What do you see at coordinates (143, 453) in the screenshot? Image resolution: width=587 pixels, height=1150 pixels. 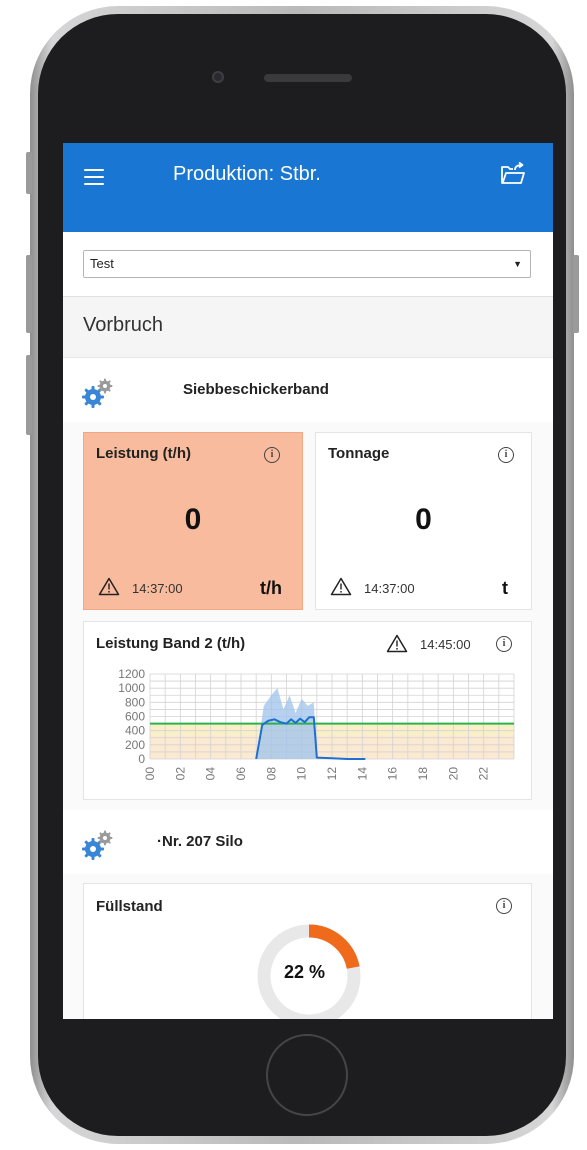 I see `tile-label: Leistung (t/h)` at bounding box center [143, 453].